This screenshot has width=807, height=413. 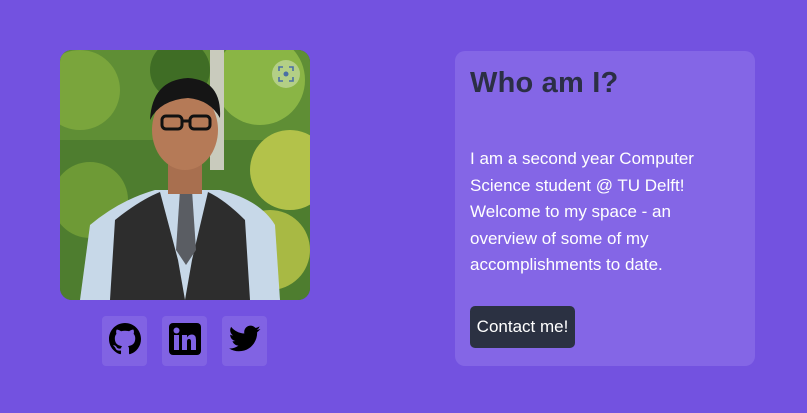 I want to click on contact-button: Contact me!, so click(x=522, y=327).